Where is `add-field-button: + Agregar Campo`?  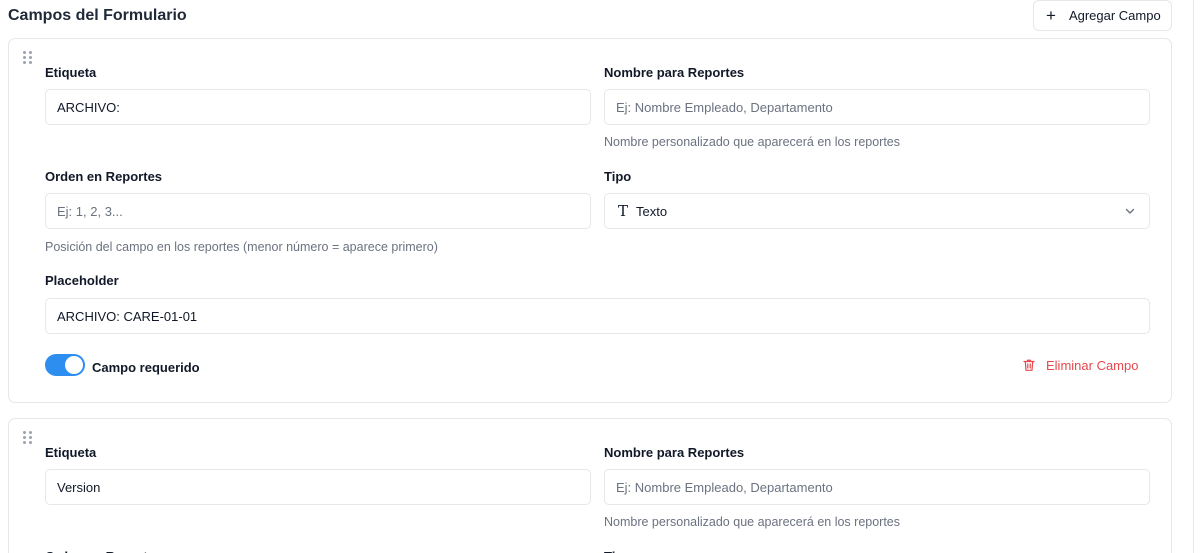 add-field-button: + Agregar Campo is located at coordinates (1102, 15).